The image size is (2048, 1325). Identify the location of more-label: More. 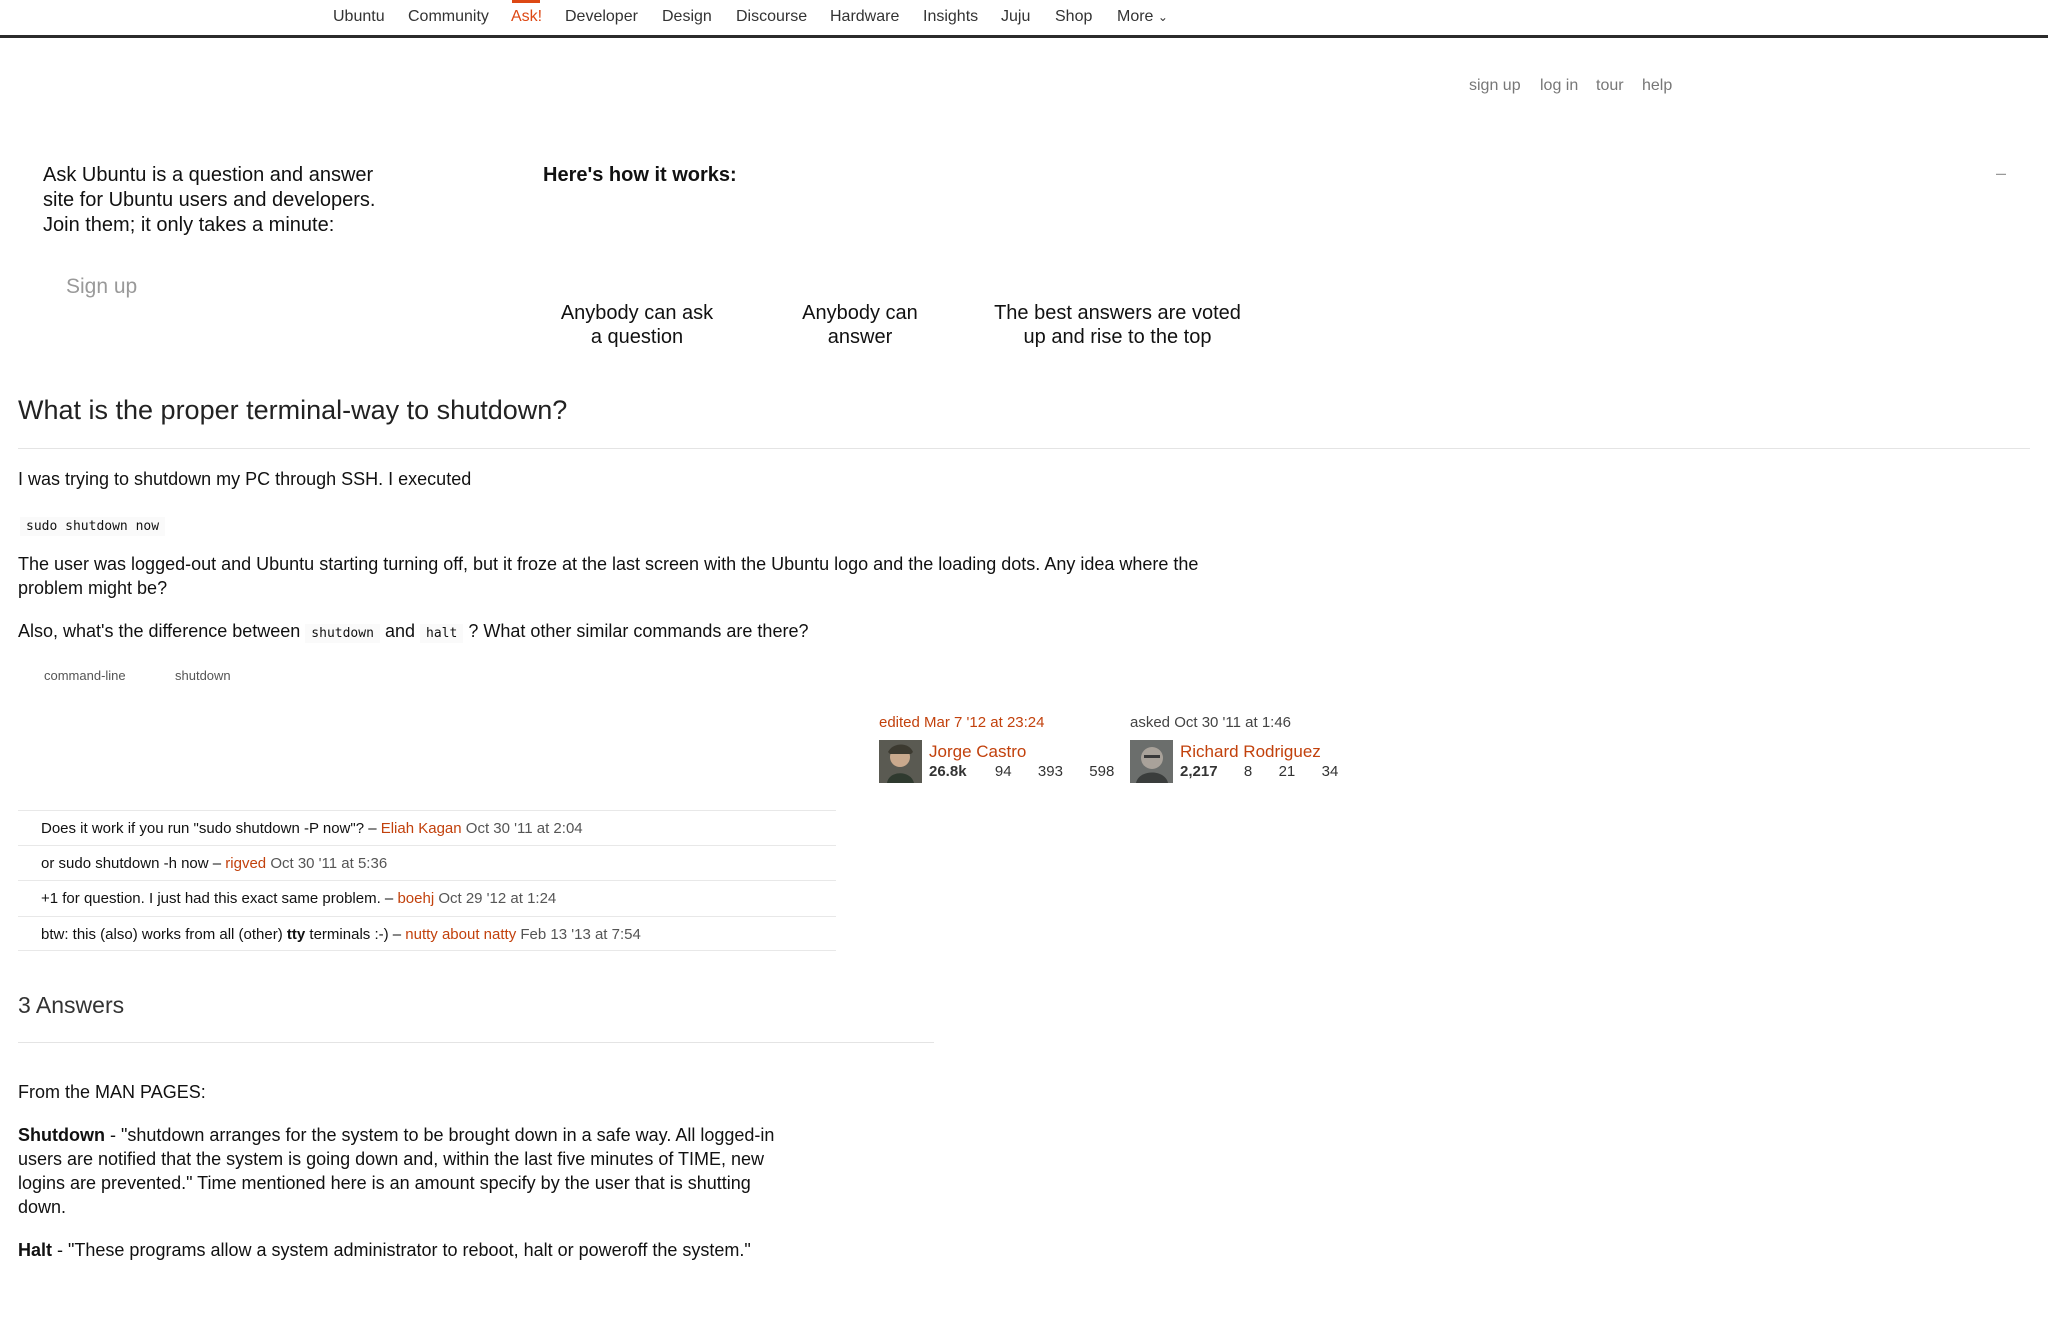
(1135, 16).